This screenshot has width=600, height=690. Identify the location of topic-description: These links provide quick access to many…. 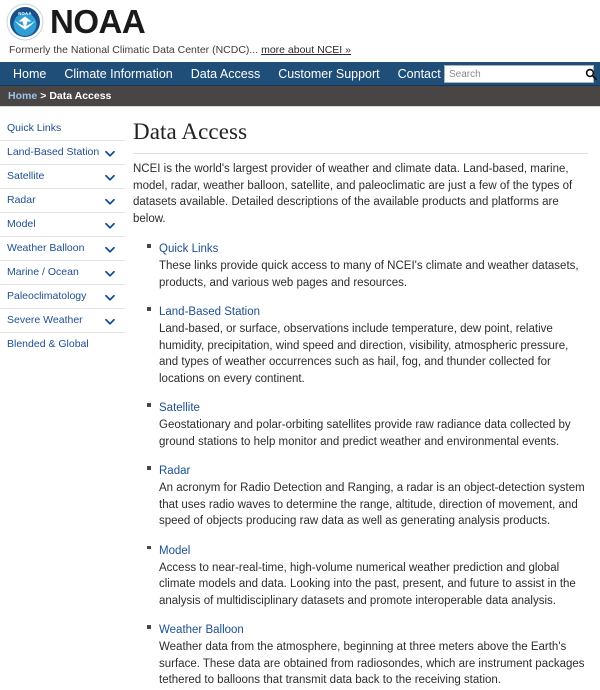
(369, 274).